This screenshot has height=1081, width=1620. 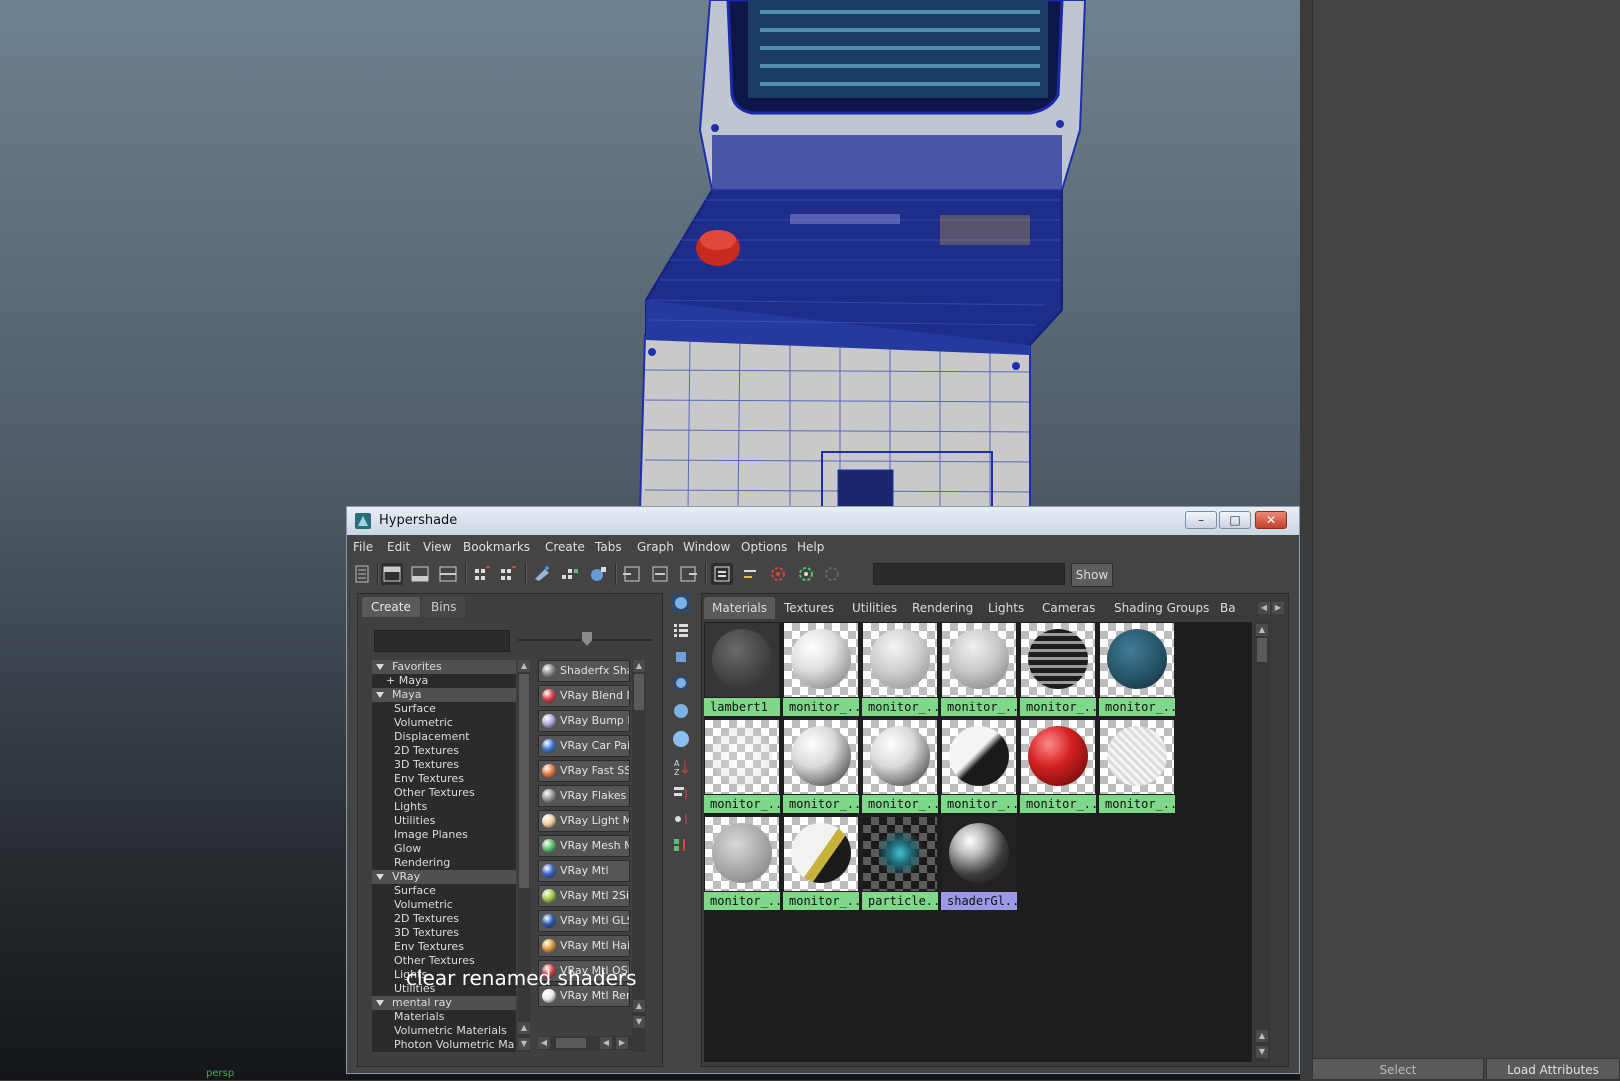 I want to click on tab-bins: Bins, so click(x=444, y=607).